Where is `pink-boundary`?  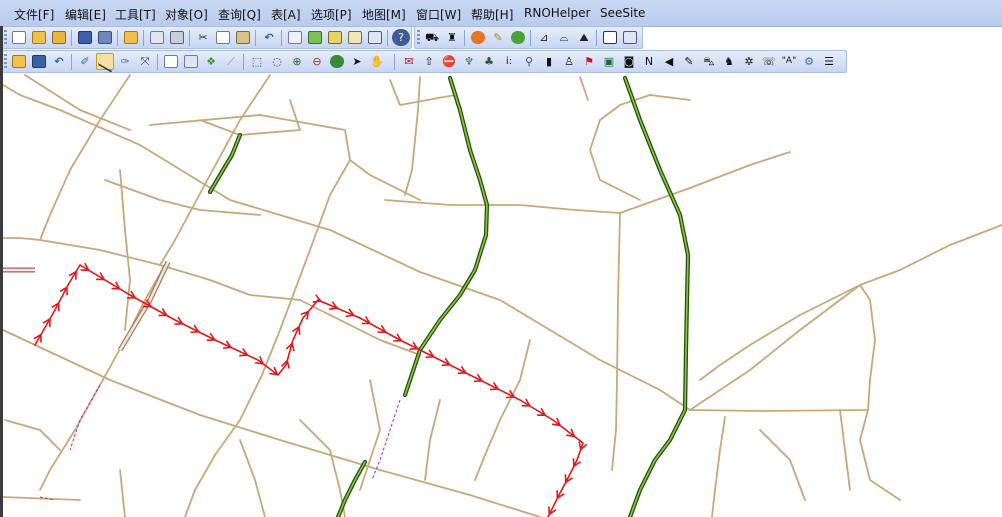 pink-boundary is located at coordinates (220, 442).